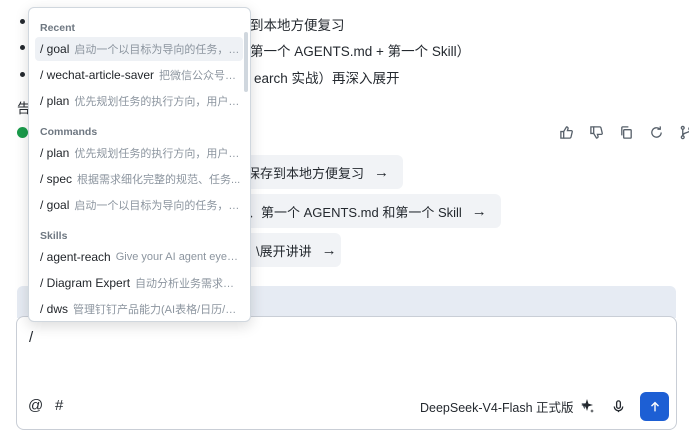  What do you see at coordinates (246, 62) in the screenshot?
I see `menu-scrollbar` at bounding box center [246, 62].